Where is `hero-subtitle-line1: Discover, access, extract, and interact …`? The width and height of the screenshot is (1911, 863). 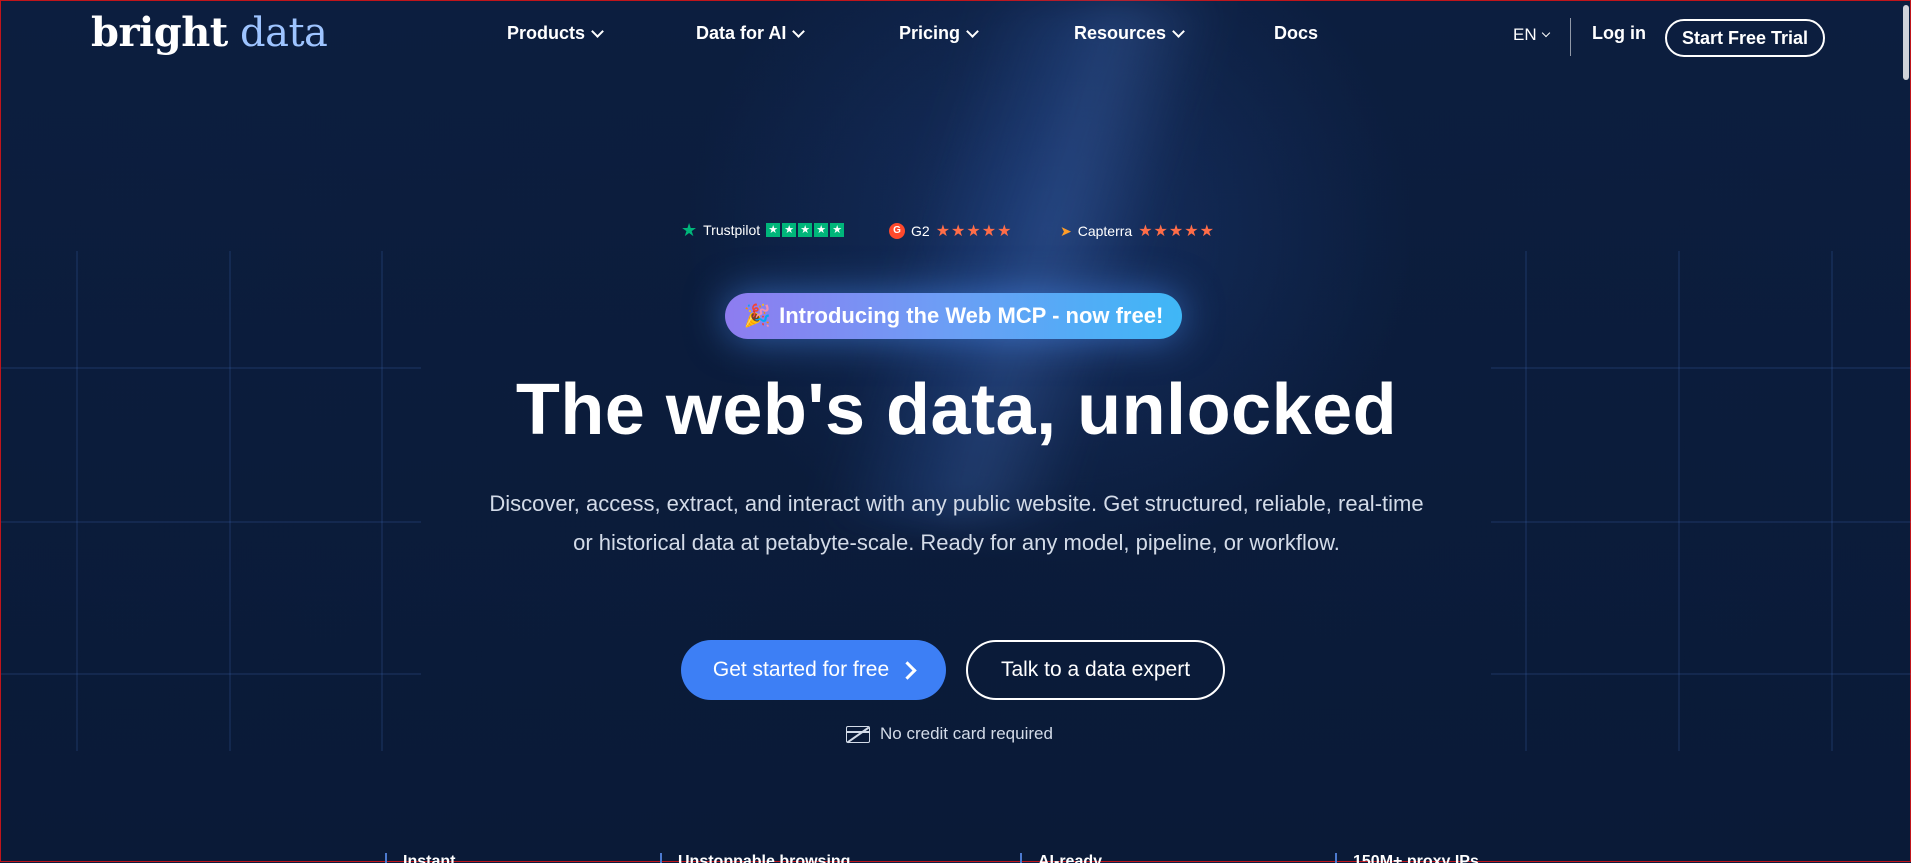 hero-subtitle-line1: Discover, access, extract, and interact … is located at coordinates (956, 503).